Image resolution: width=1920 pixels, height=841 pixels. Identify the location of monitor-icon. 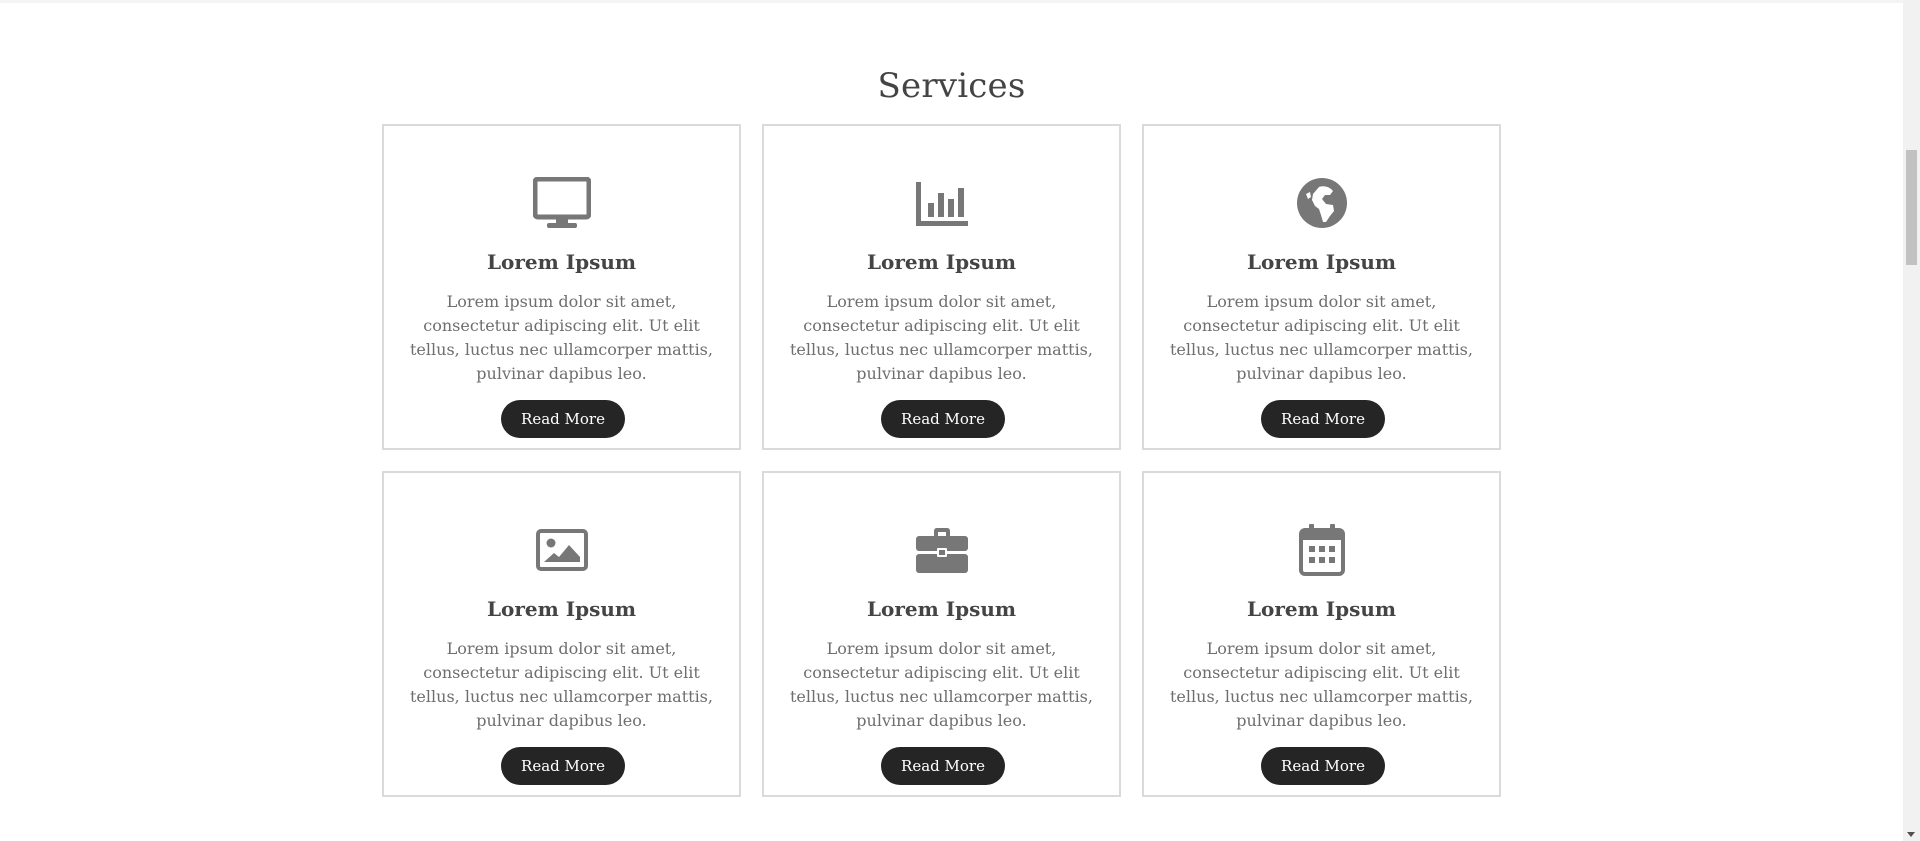
(561, 203).